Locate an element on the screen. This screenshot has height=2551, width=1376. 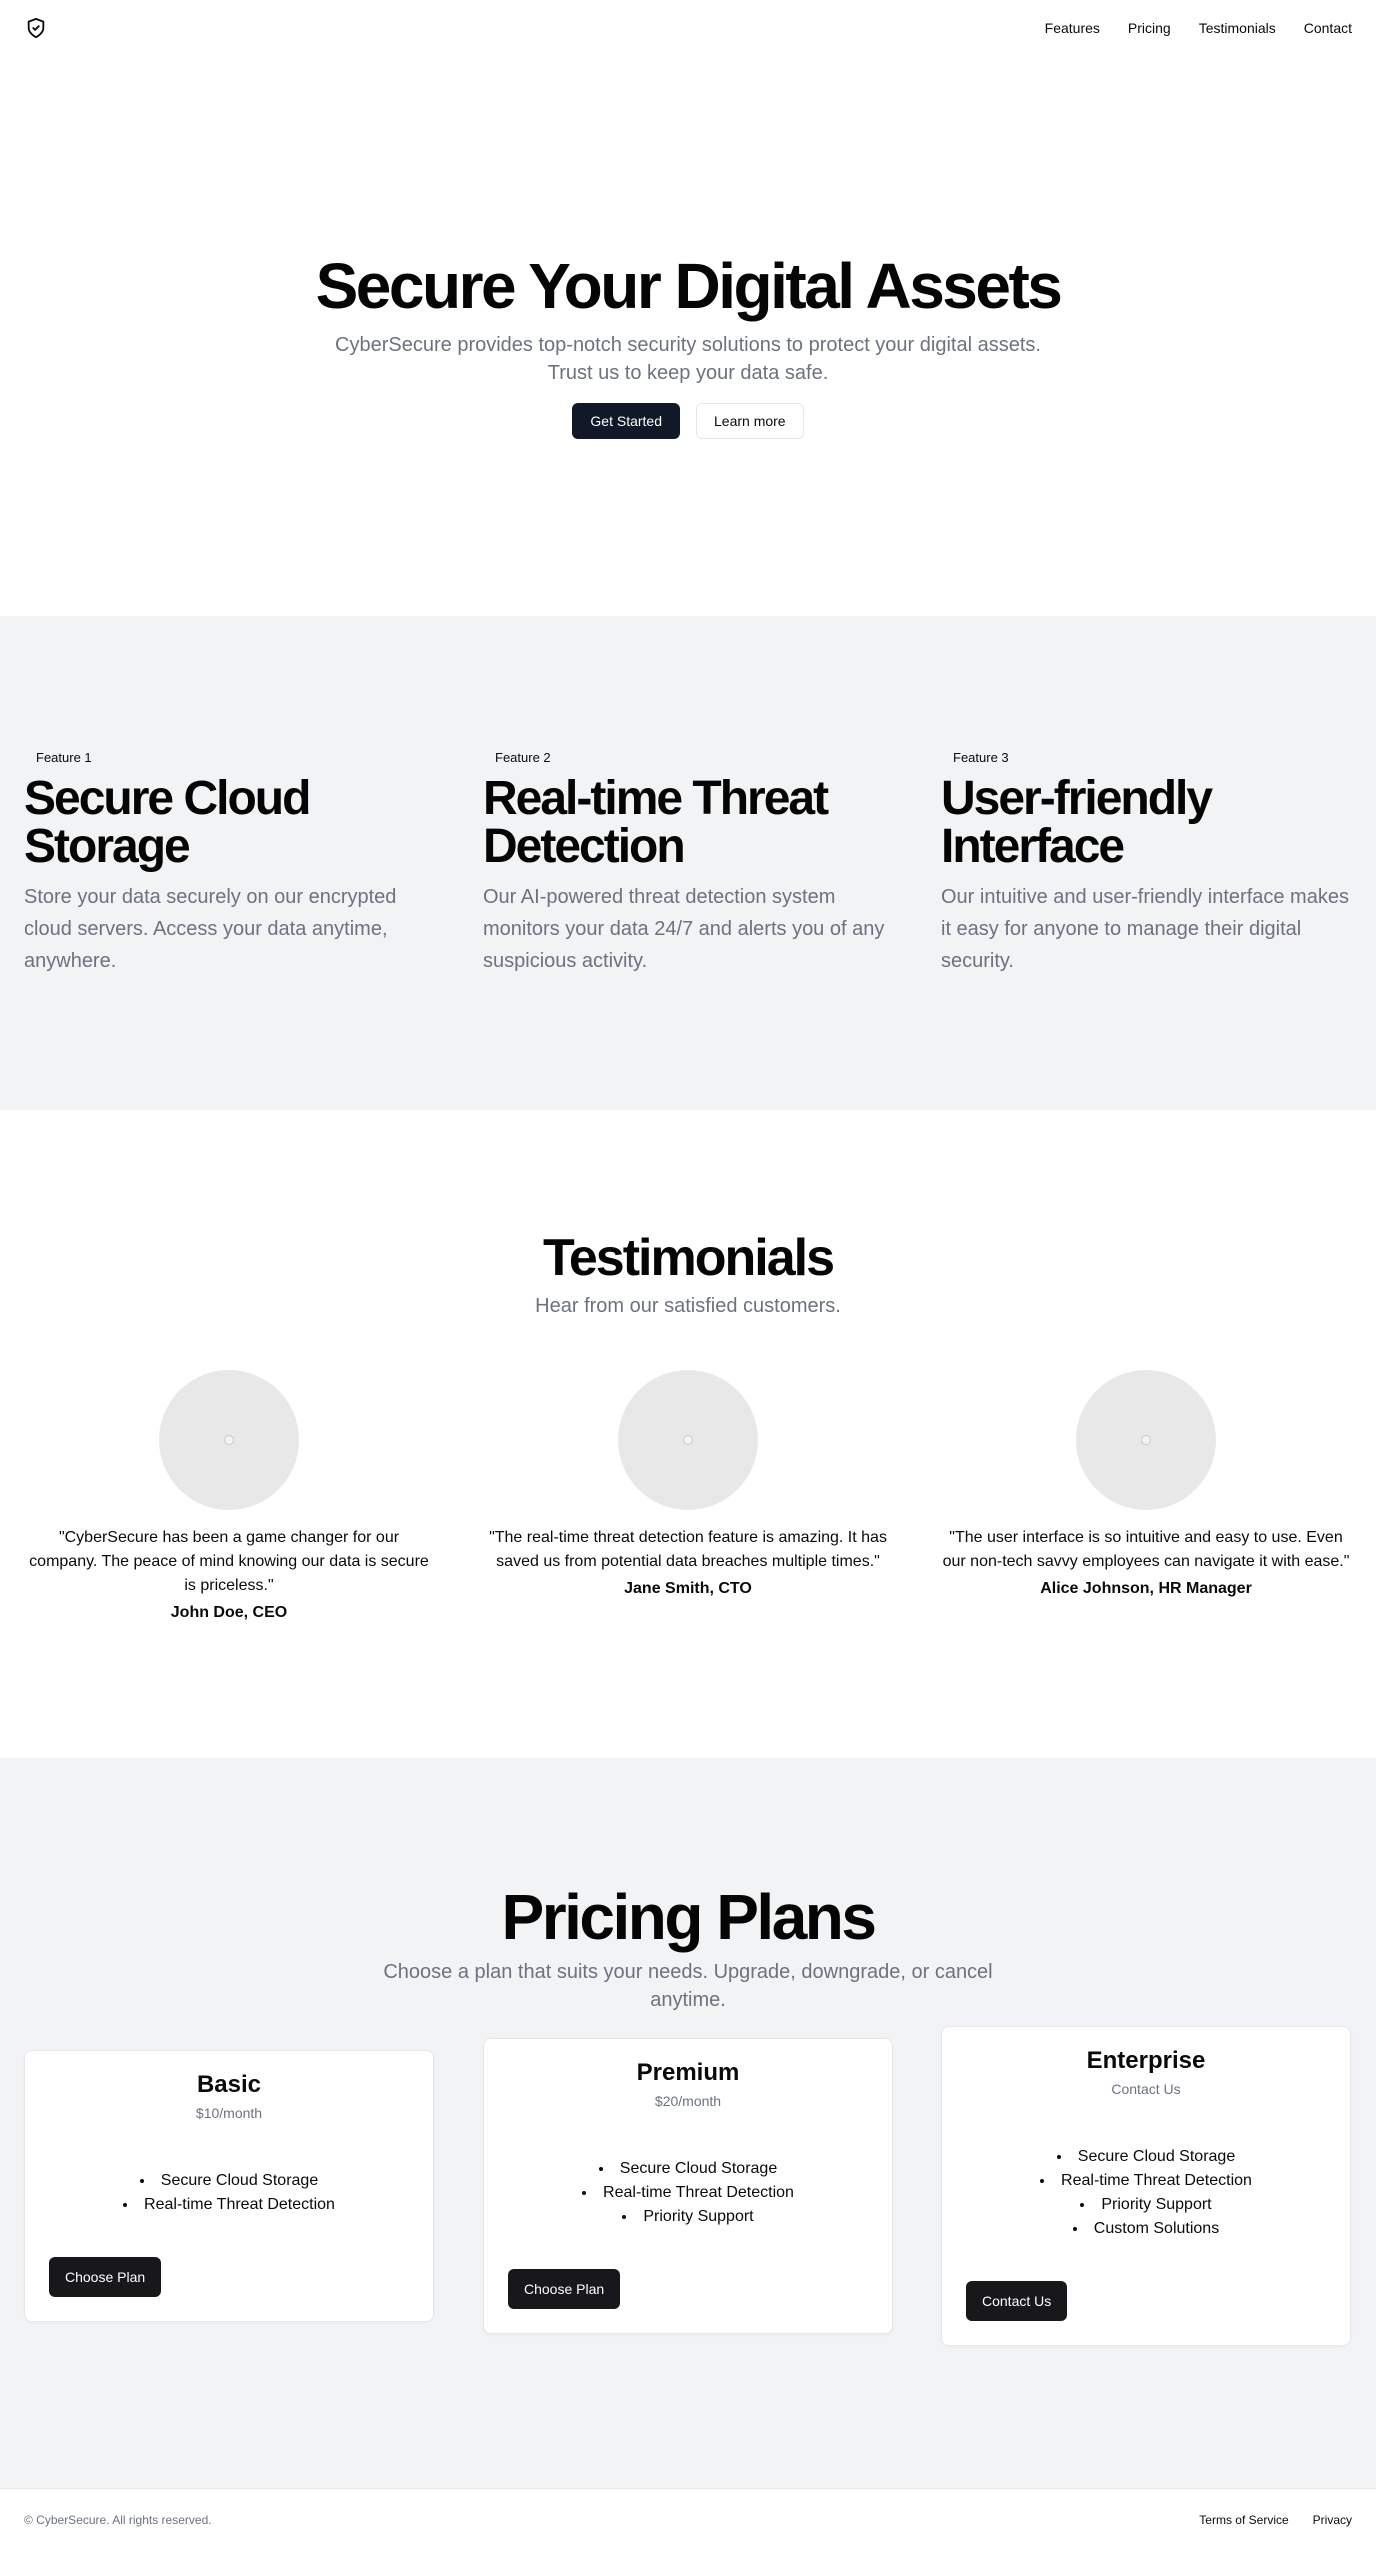
nav-link-contact: Contact is located at coordinates (1328, 28).